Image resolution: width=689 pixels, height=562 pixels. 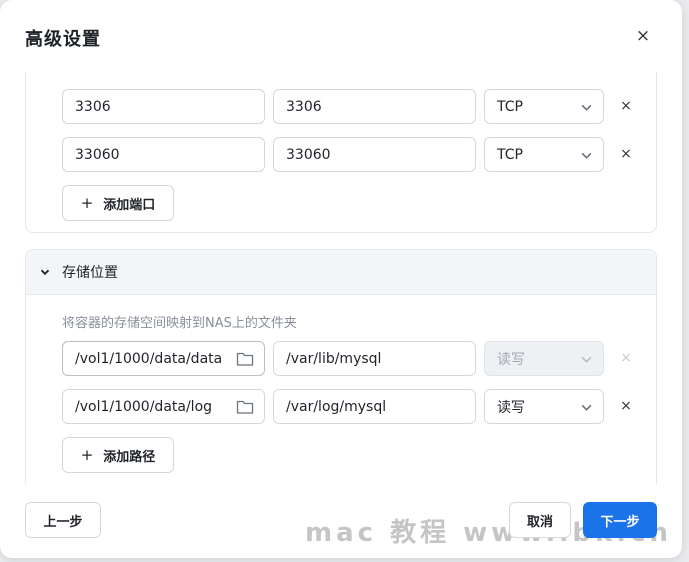 What do you see at coordinates (144, 406) in the screenshot?
I see `host-path-value: /vol1/1000/data/log` at bounding box center [144, 406].